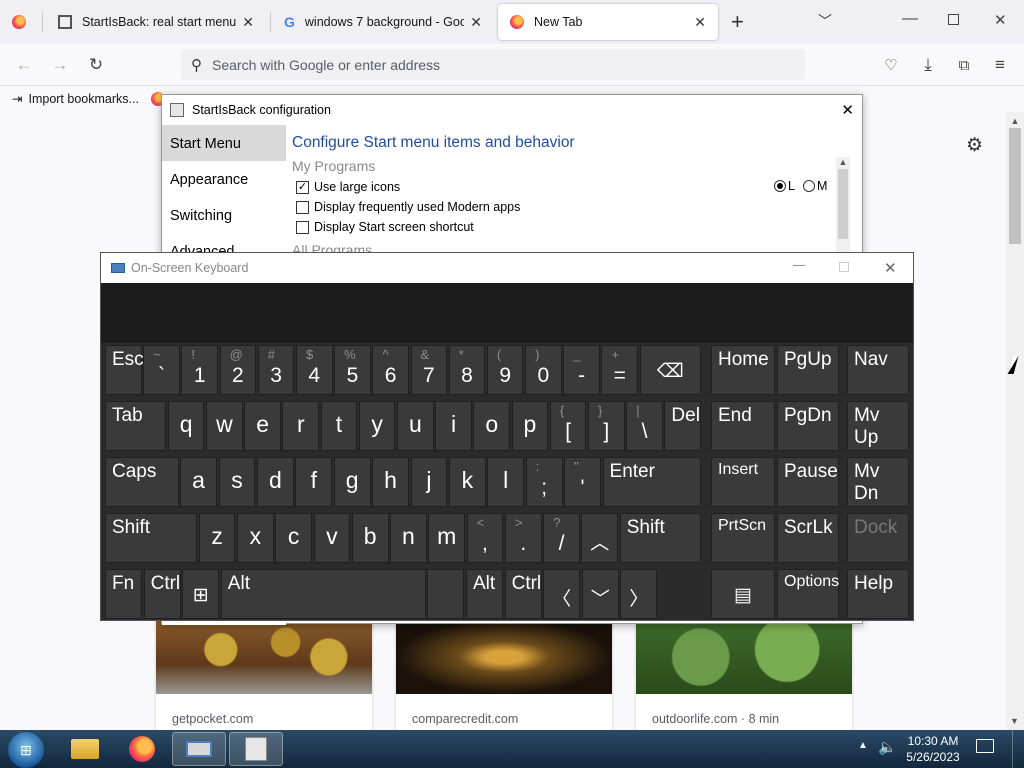  I want to click on key-43: j, so click(429, 482).